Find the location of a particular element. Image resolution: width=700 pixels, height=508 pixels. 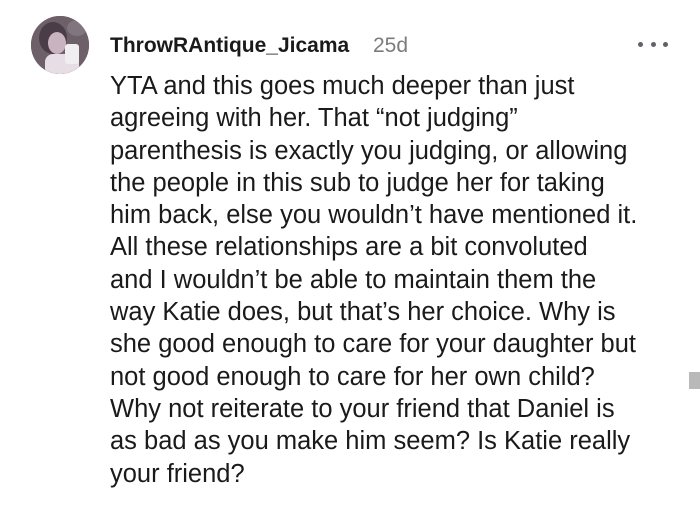

comment-timestamp: 25d is located at coordinates (391, 45).